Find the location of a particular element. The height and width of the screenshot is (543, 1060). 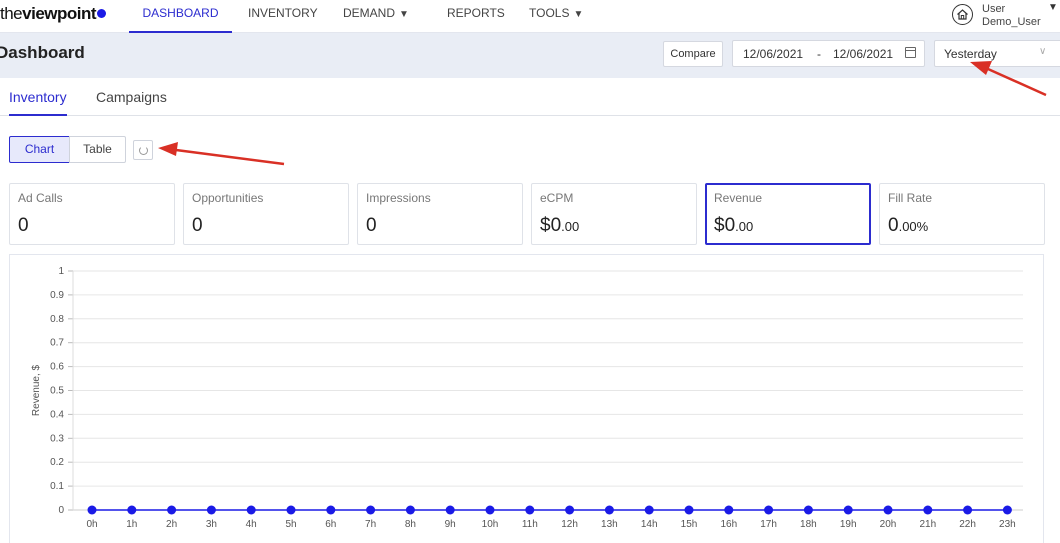

page-title: Dashboard is located at coordinates (42, 52).